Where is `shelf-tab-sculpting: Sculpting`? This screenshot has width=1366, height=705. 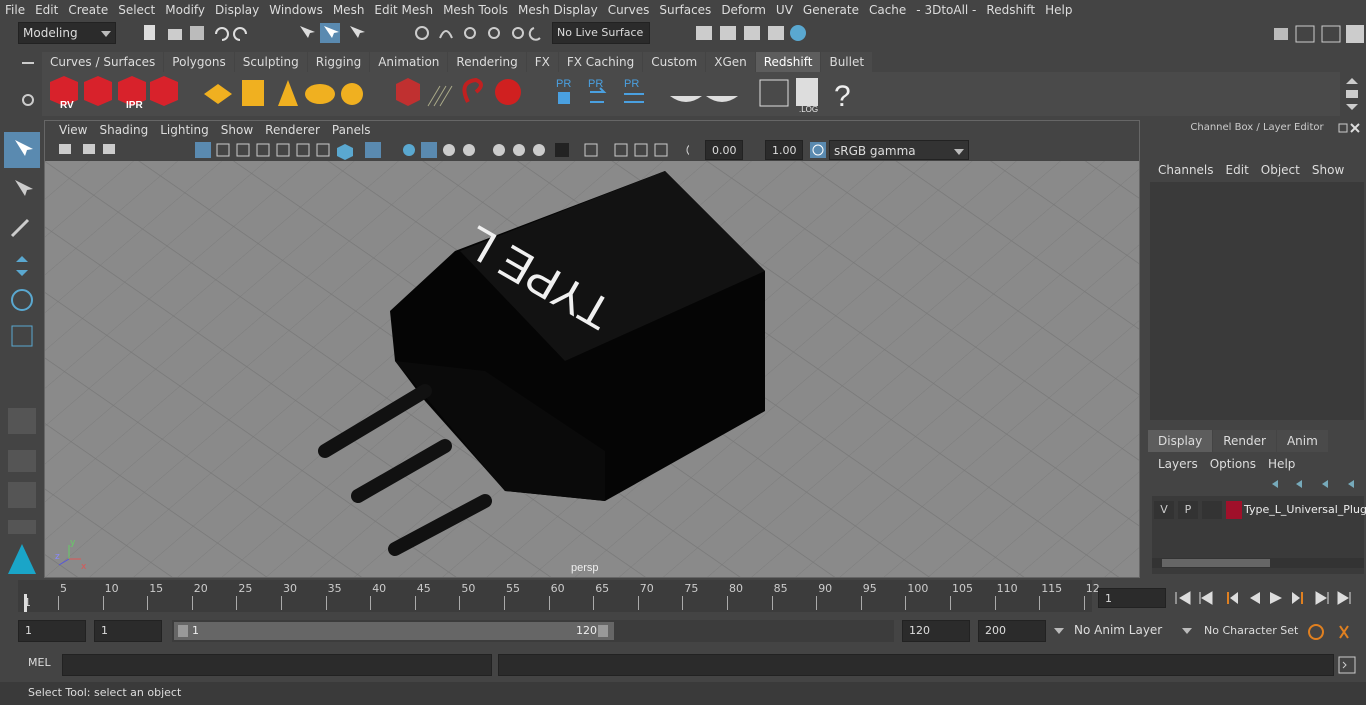
shelf-tab-sculpting: Sculpting is located at coordinates (270, 62).